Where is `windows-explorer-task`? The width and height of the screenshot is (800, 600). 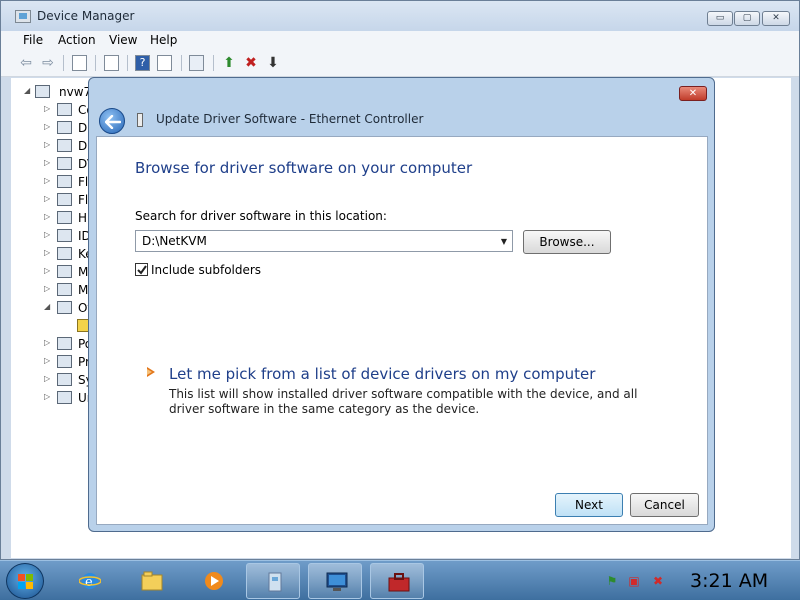
windows-explorer-task is located at coordinates (151, 581).